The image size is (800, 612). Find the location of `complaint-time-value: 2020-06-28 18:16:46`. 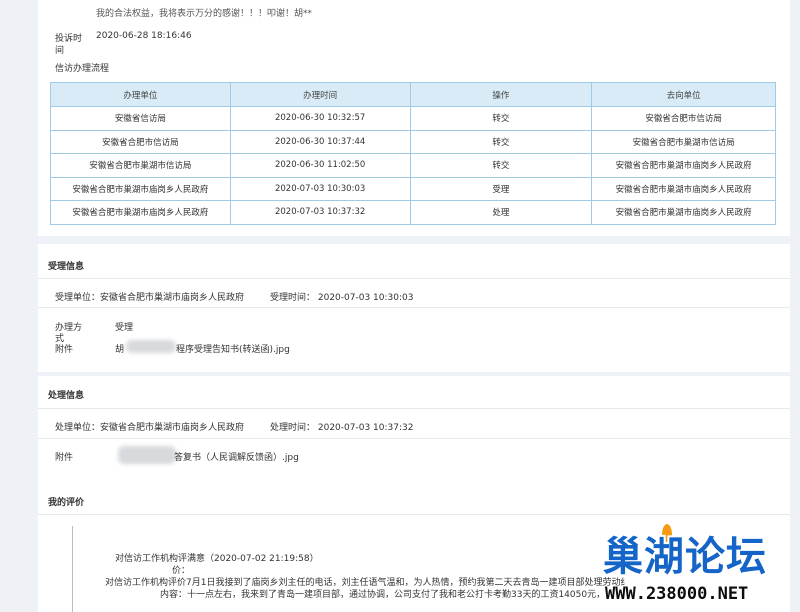

complaint-time-value: 2020-06-28 18:16:46 is located at coordinates (144, 36).